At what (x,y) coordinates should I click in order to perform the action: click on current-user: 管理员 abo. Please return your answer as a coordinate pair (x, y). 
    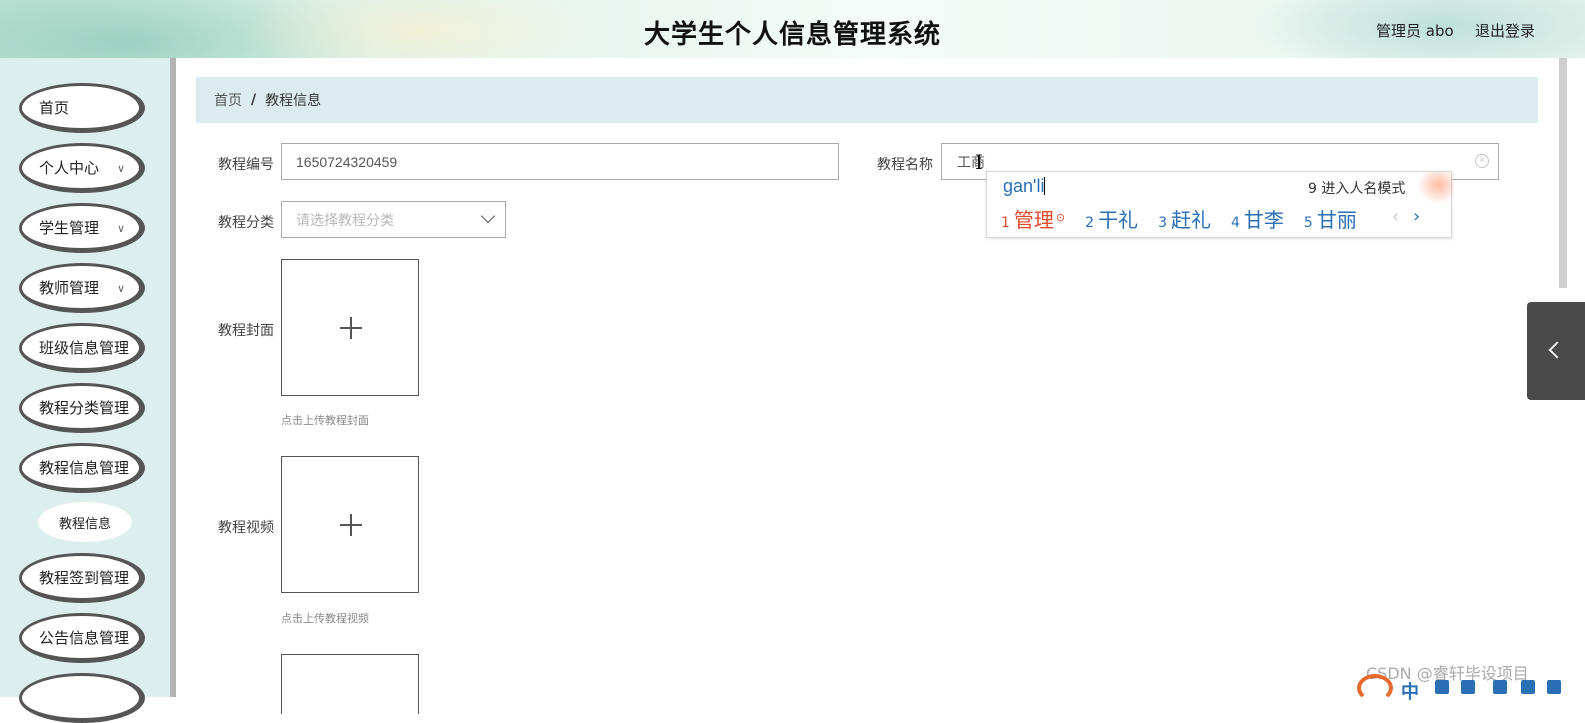
    Looking at the image, I should click on (1415, 31).